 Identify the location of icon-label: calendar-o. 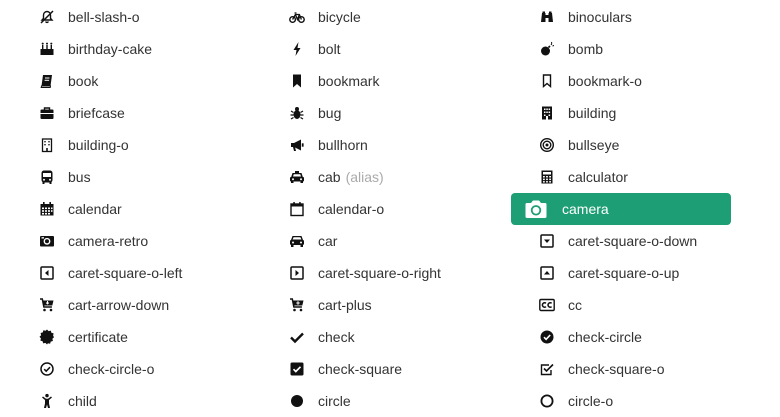
(351, 209).